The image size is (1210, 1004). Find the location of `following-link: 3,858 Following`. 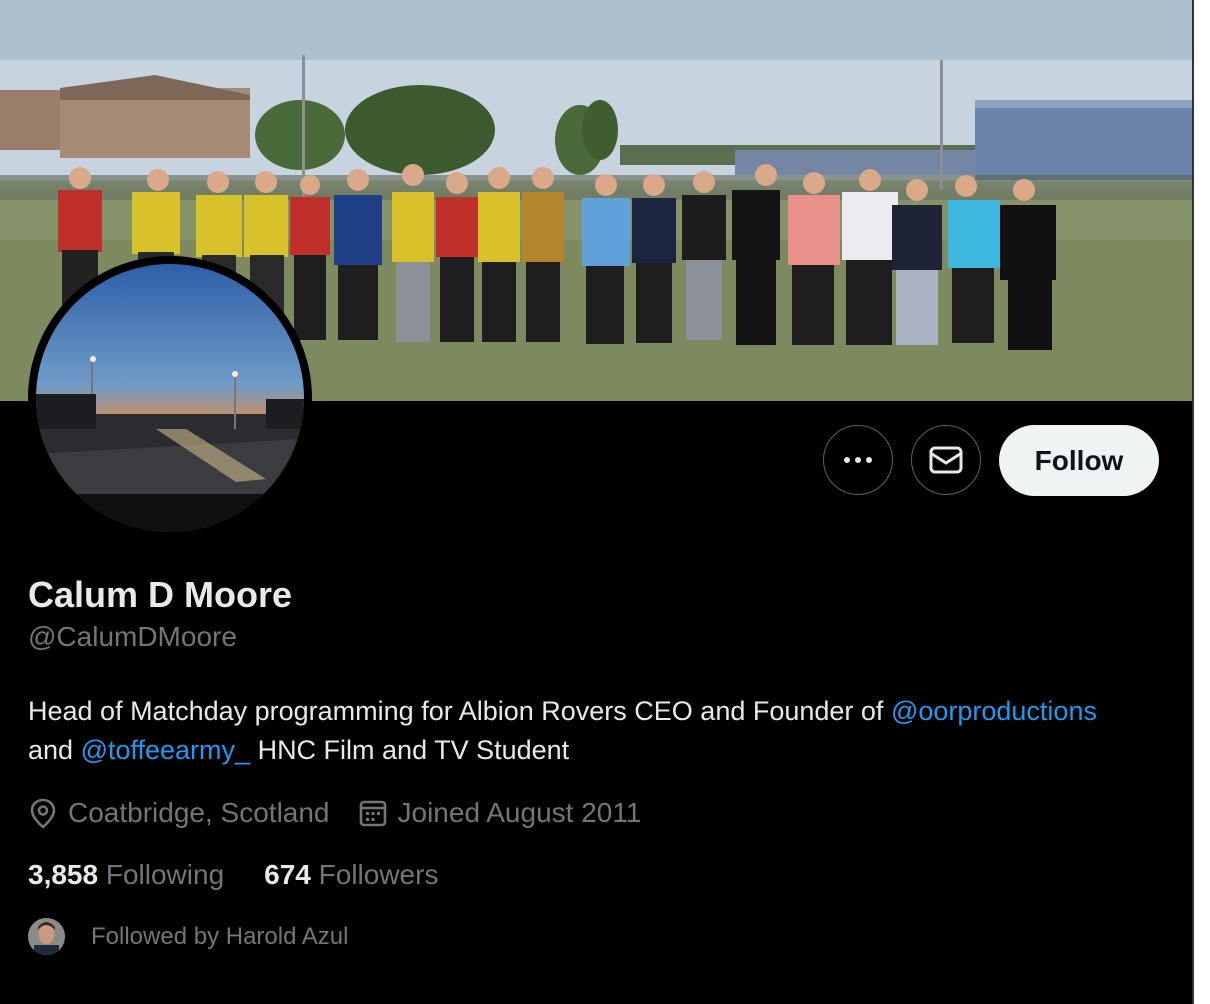

following-link: 3,858 Following is located at coordinates (126, 875).